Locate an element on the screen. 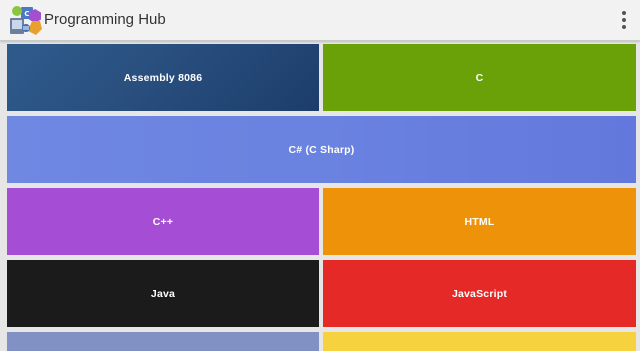 The width and height of the screenshot is (640, 351). tile-label: C++ is located at coordinates (163, 221).